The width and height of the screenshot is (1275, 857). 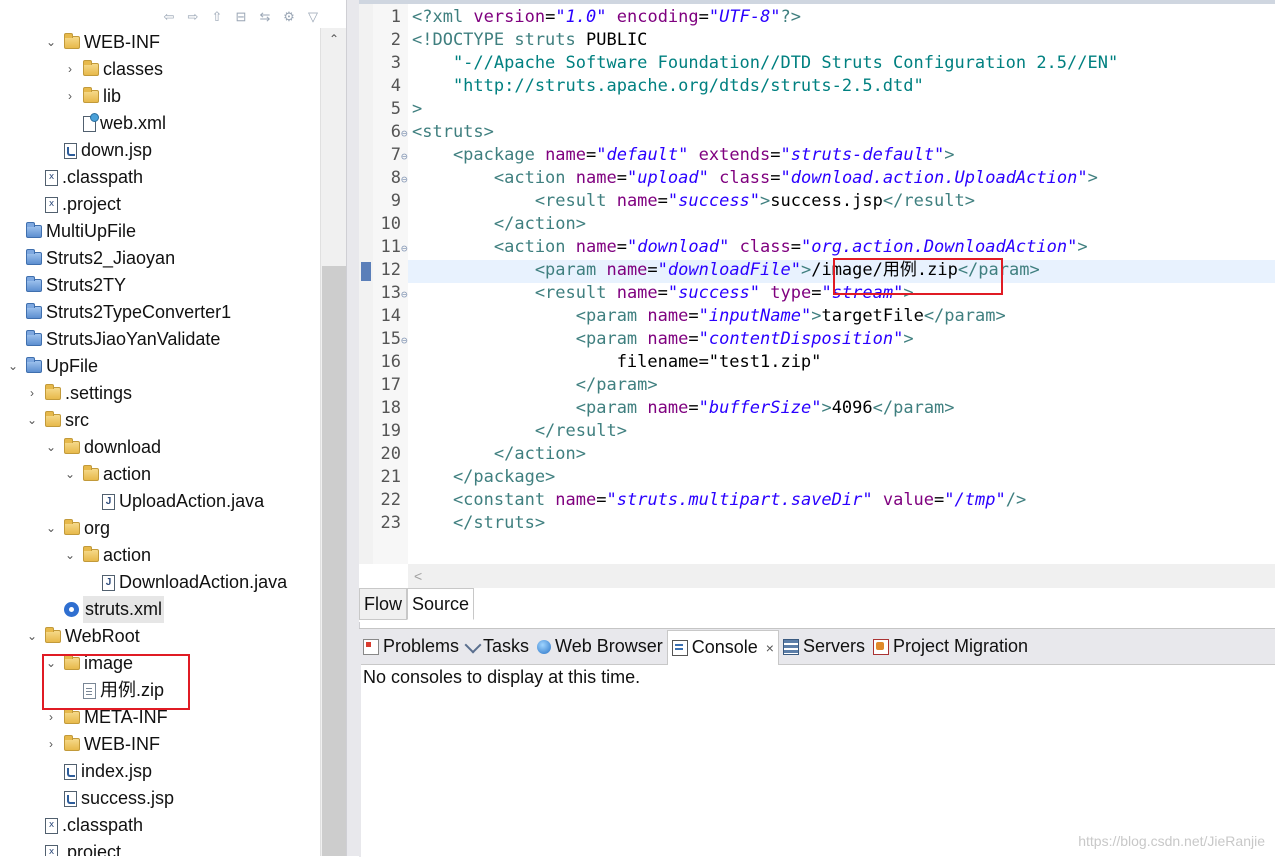 I want to click on code-text: <!DOCTYPE struts PUBLIC, so click(x=528, y=40).